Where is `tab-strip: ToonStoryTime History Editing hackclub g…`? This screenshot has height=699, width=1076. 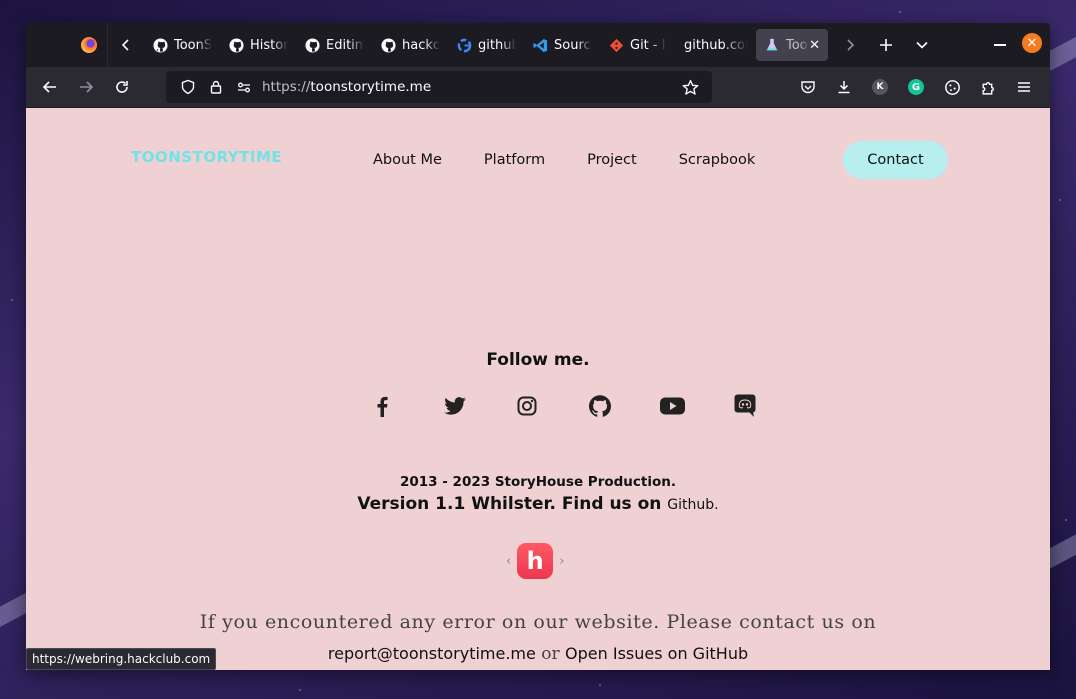 tab-strip: ToonStoryTime History Editing hackclub g… is located at coordinates (486, 45).